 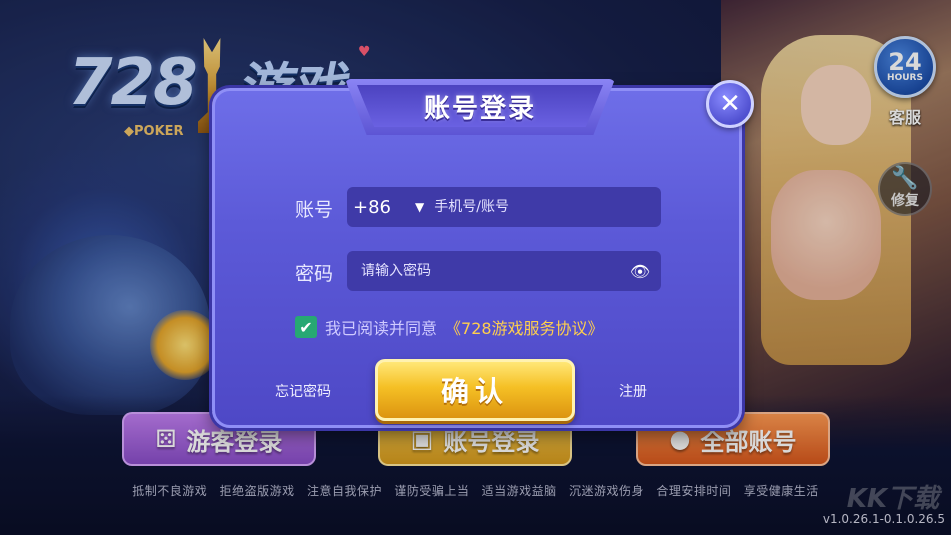 I want to click on account-field: +86 ▼, so click(x=504, y=207).